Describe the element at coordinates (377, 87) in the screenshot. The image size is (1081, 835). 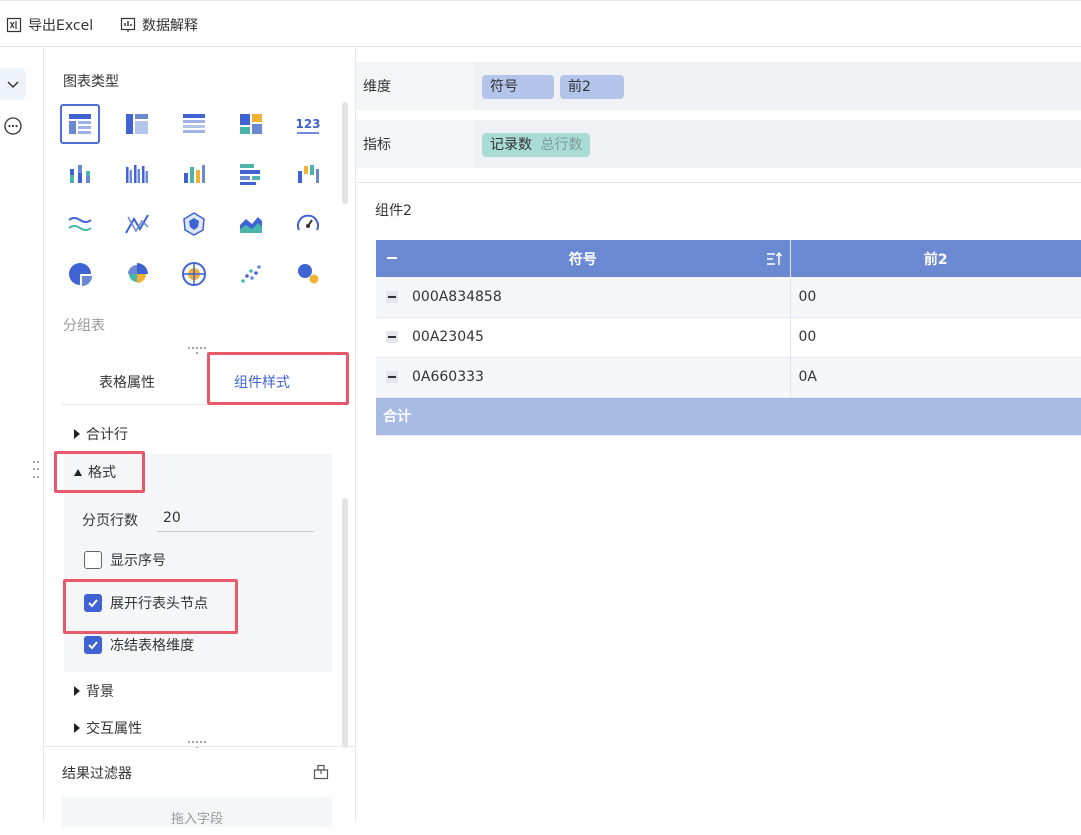
I see `dimension-label: 维度` at that location.